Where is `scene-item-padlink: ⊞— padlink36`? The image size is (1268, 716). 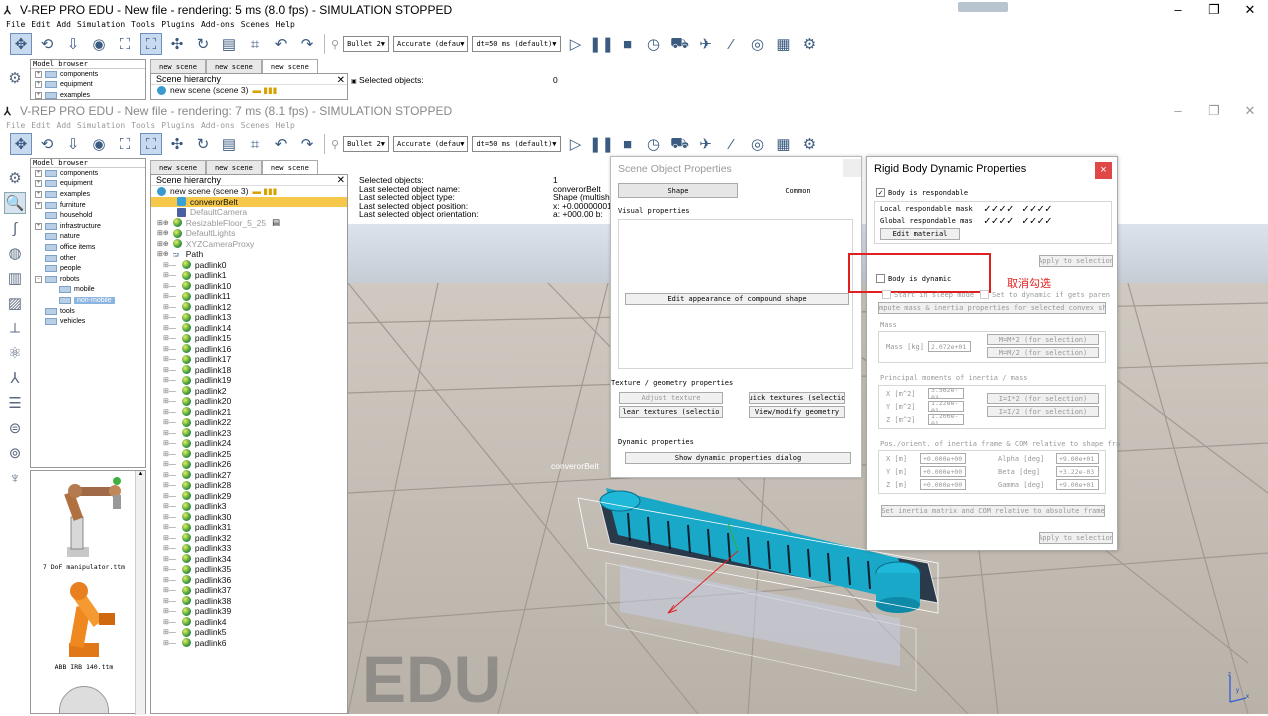 scene-item-padlink: ⊞— padlink36 is located at coordinates (249, 580).